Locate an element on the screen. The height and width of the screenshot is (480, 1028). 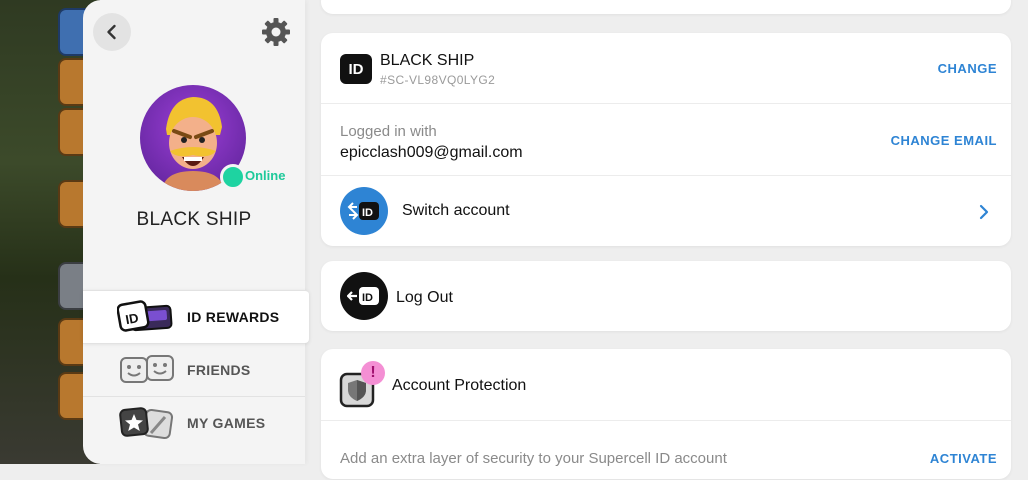
settings-button is located at coordinates (276, 32).